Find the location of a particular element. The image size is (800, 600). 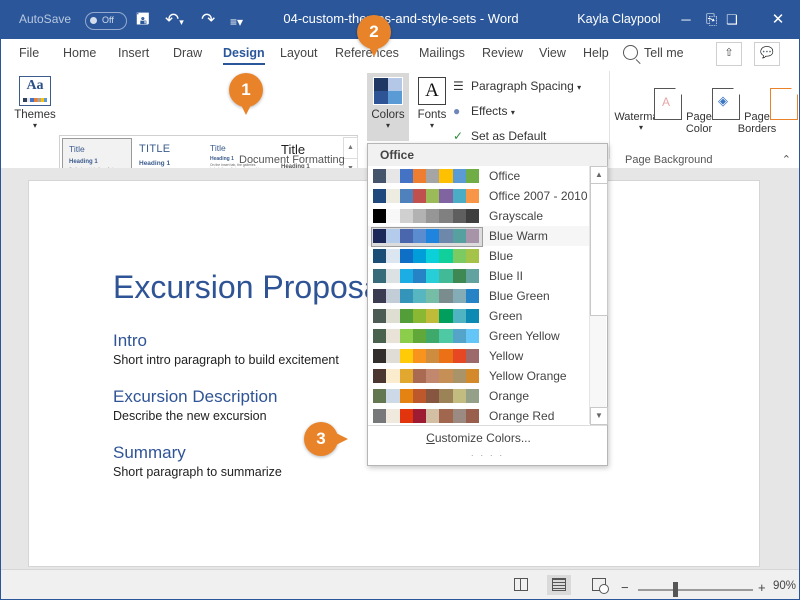

tab-mailings: Mailings is located at coordinates (442, 53).